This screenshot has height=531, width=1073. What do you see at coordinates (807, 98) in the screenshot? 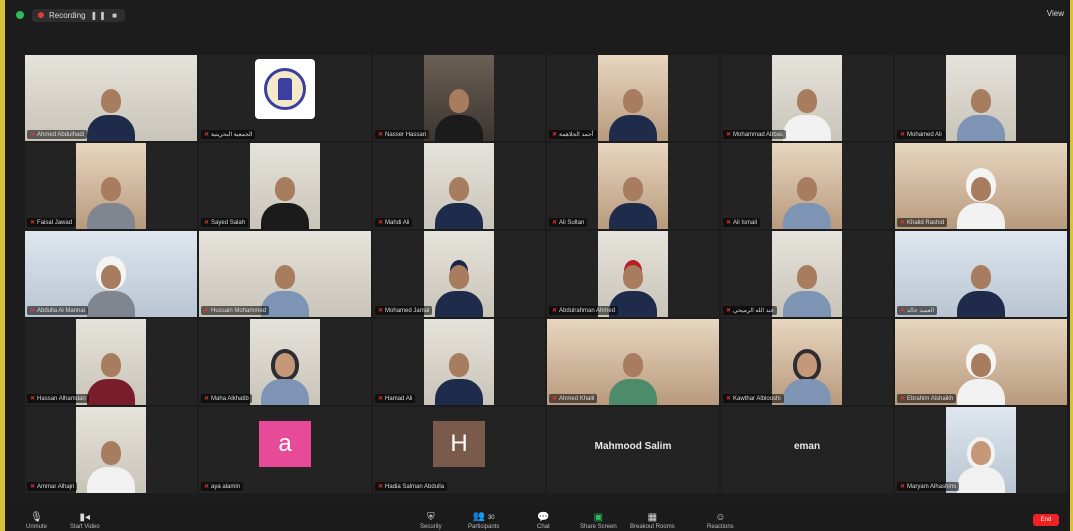
I see `participant-tile: ✕ Mohammad Abbas` at bounding box center [807, 98].